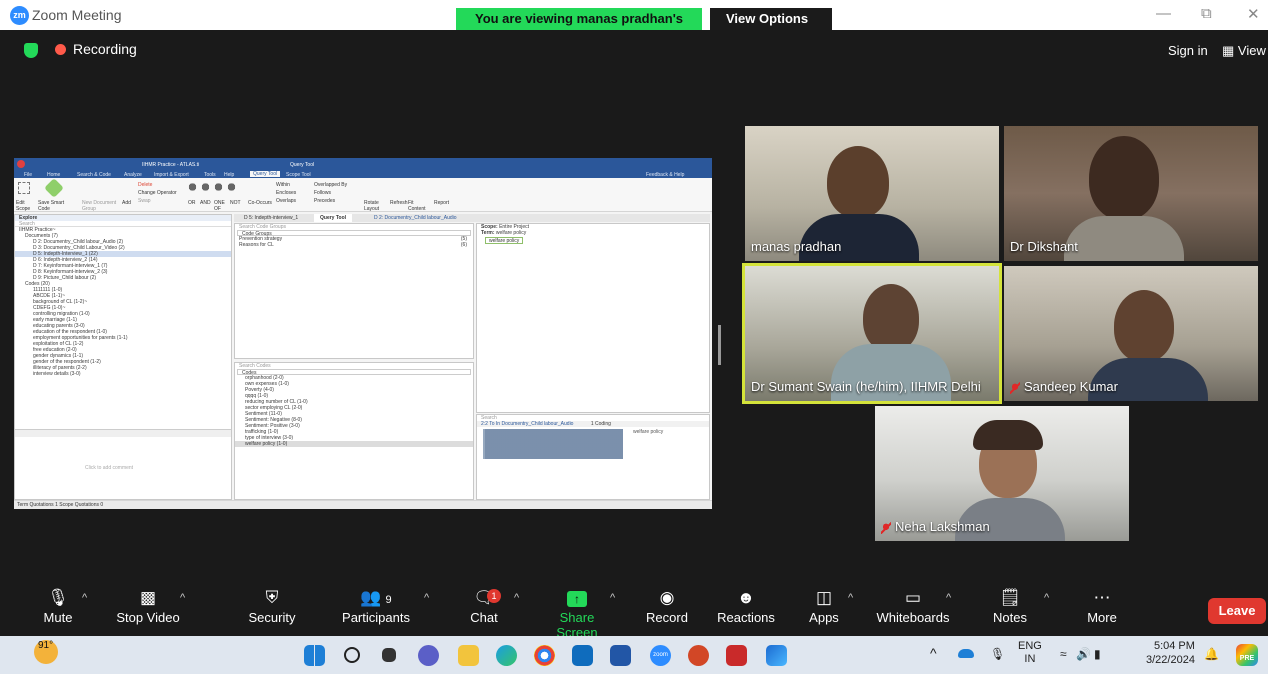  I want to click on term-chip: welfare policy, so click(504, 240).